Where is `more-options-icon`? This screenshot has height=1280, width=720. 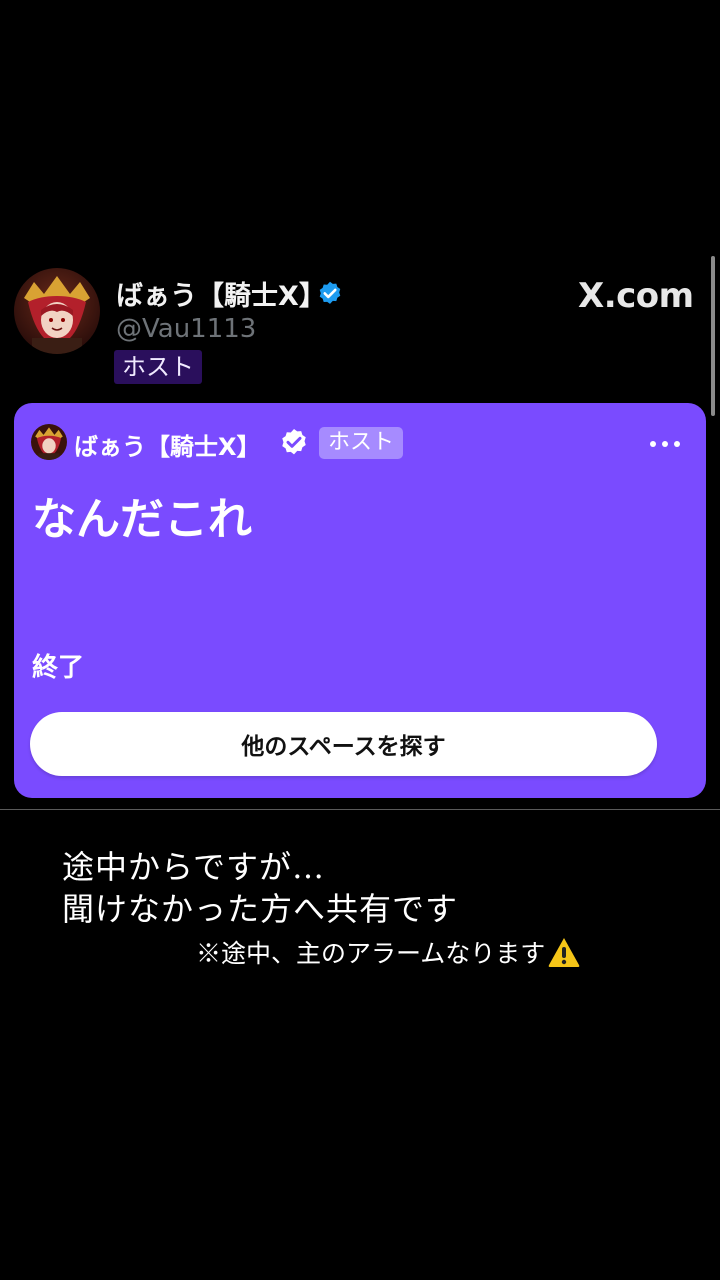 more-options-icon is located at coordinates (665, 444).